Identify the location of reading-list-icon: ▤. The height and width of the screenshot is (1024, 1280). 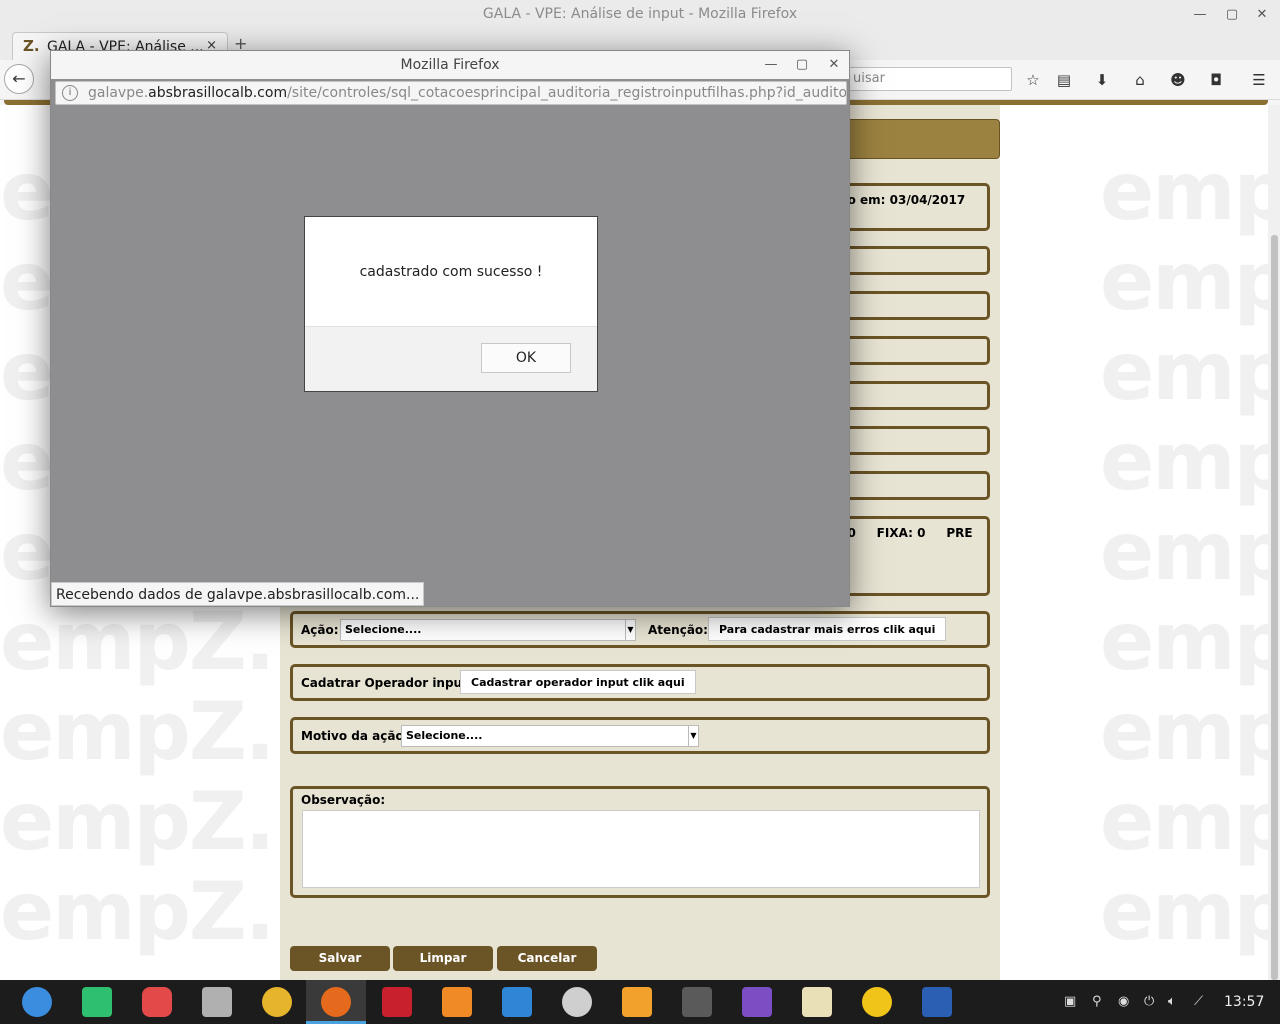
(1064, 80).